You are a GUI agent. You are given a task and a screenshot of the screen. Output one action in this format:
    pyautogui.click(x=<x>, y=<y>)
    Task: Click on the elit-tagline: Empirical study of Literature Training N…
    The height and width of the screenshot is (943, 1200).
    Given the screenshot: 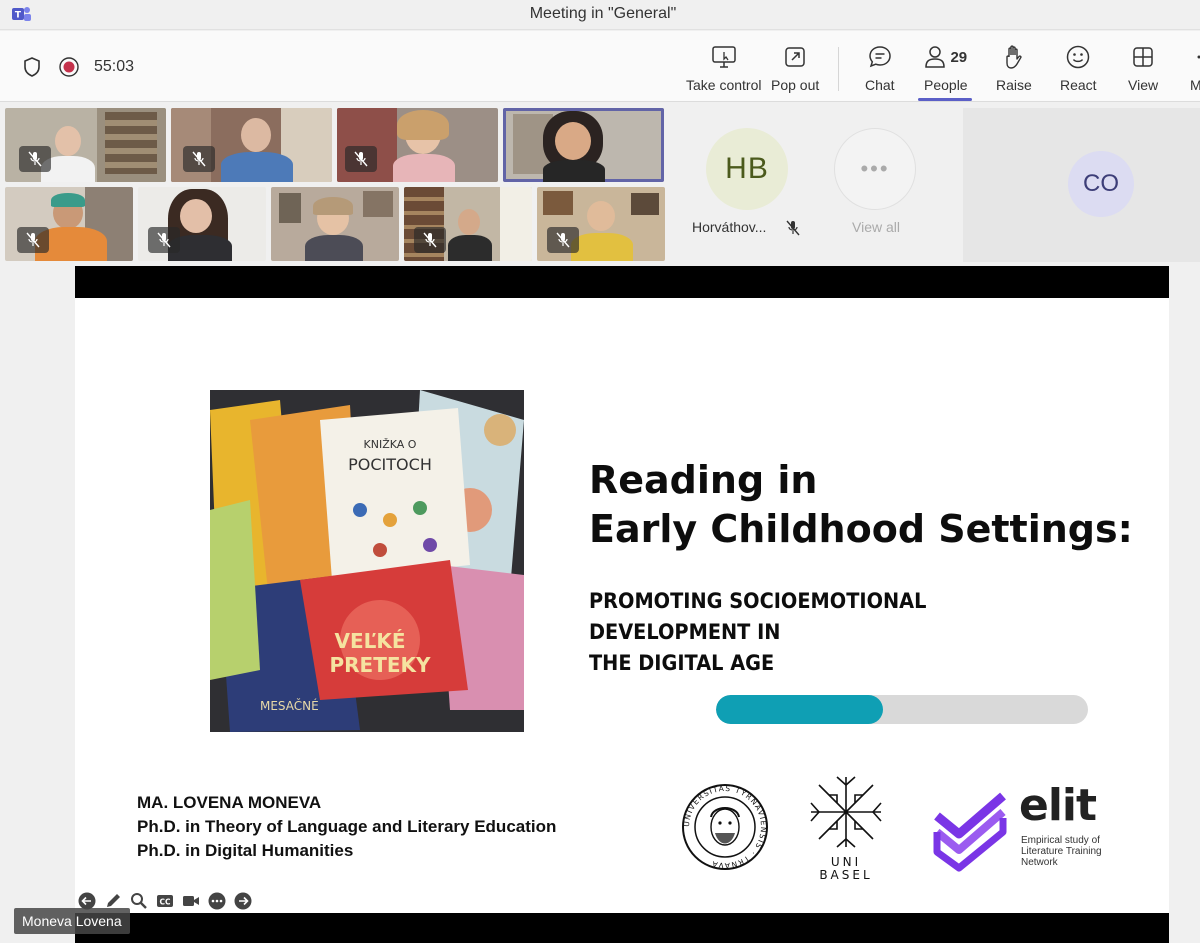 What is the action you would take?
    pyautogui.click(x=1061, y=851)
    